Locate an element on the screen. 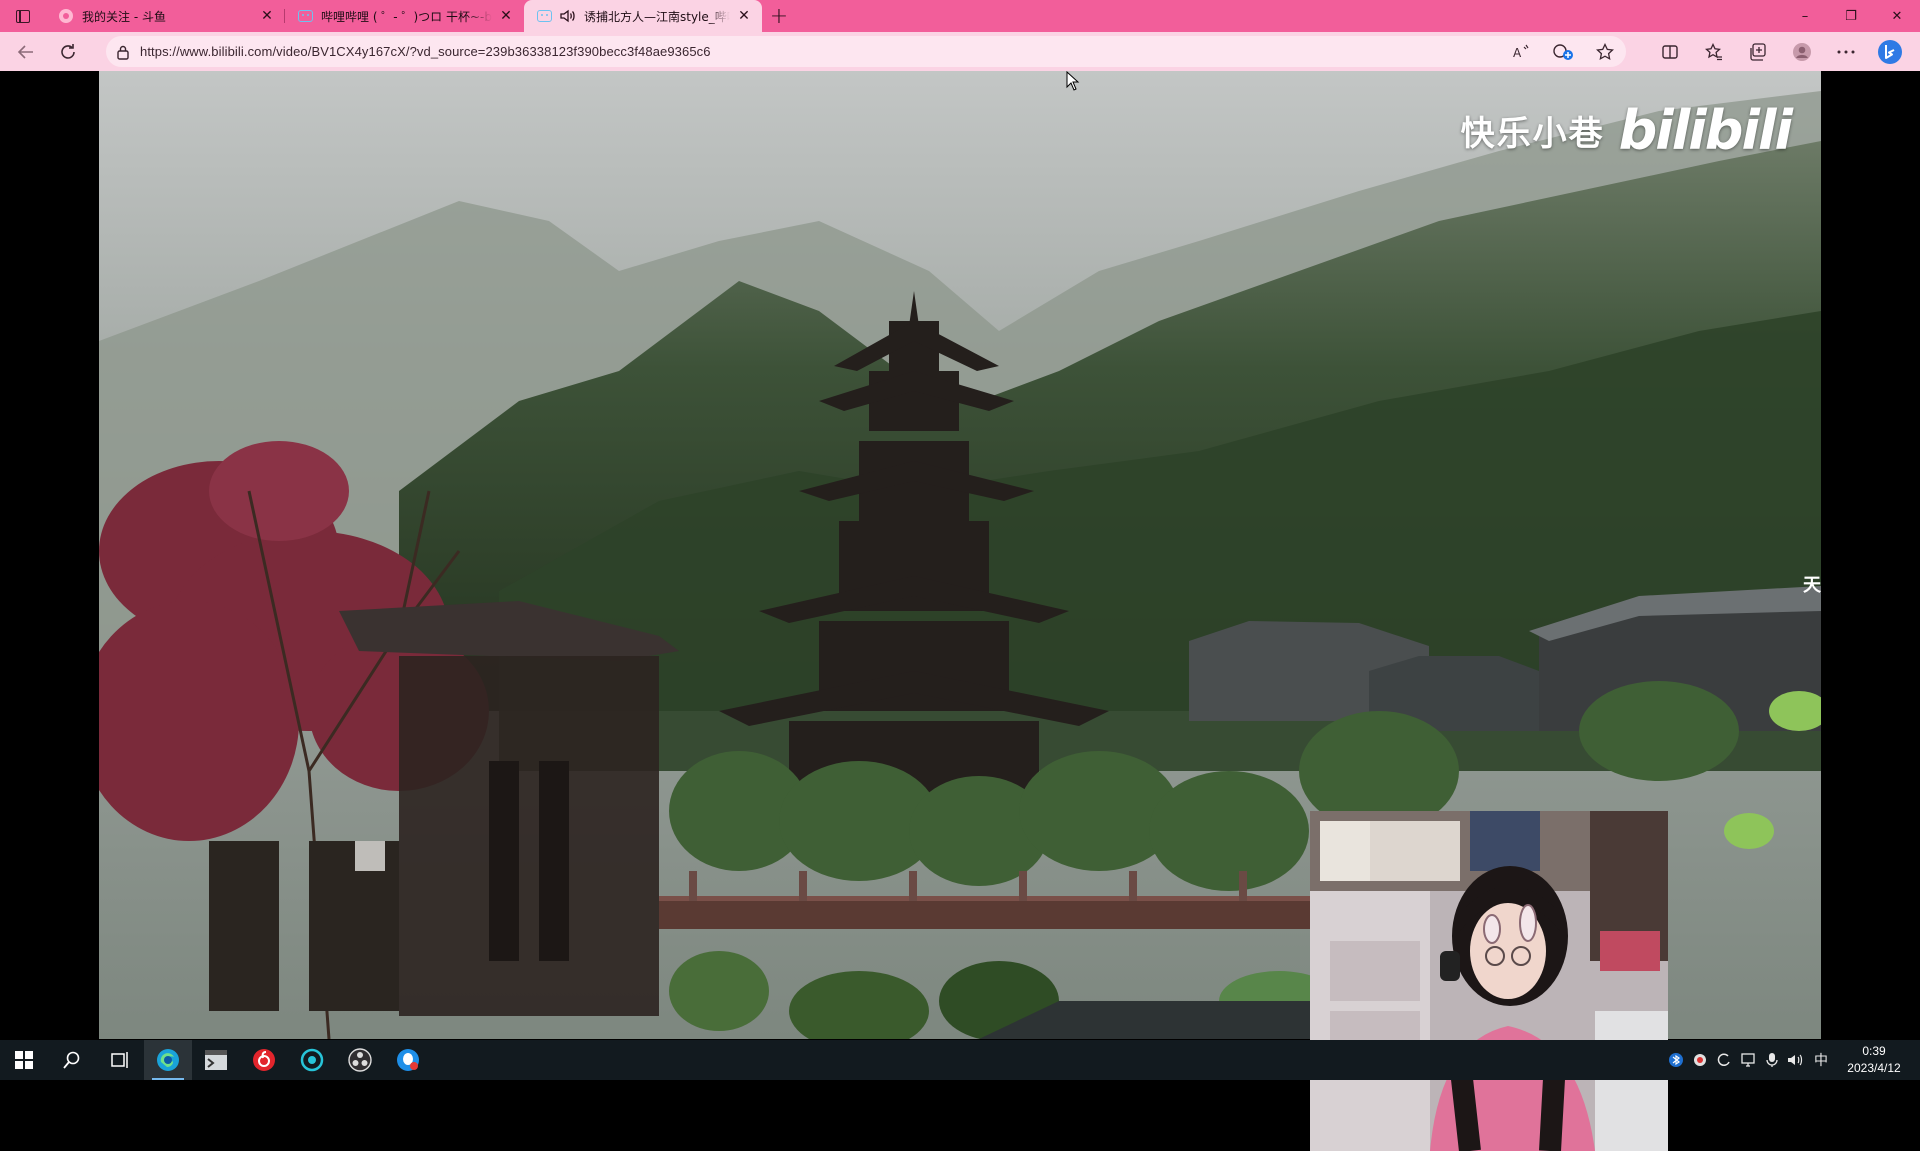 This screenshot has height=1151, width=1920. mouse-cursor is located at coordinates (1073, 82).